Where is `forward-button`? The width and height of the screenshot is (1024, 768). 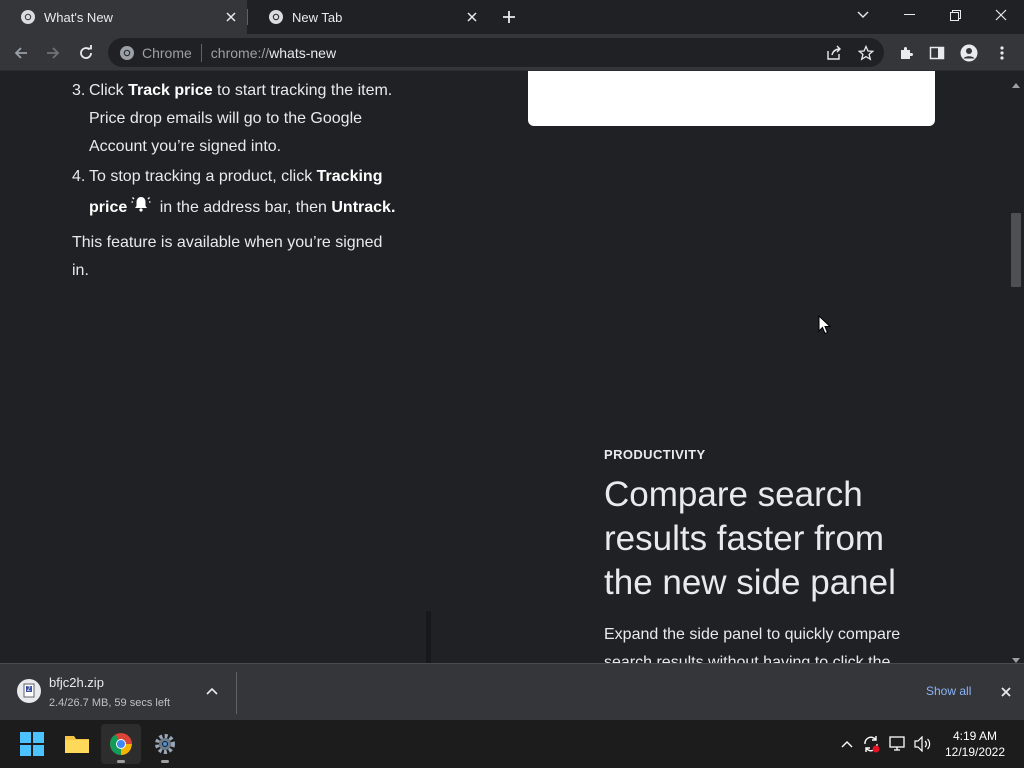
forward-button is located at coordinates (53, 53).